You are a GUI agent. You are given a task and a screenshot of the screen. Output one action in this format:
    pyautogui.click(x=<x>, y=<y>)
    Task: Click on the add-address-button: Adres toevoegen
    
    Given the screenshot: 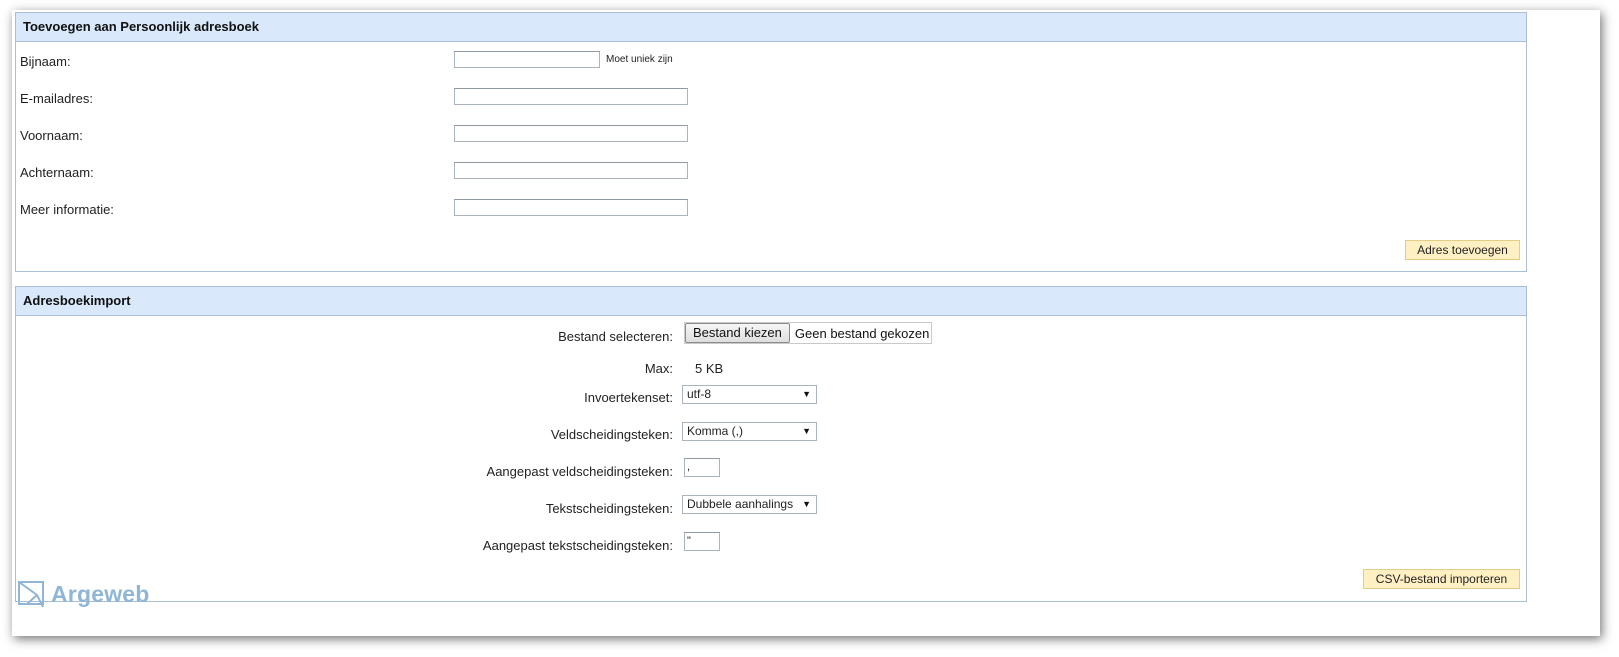 What is the action you would take?
    pyautogui.click(x=1462, y=250)
    